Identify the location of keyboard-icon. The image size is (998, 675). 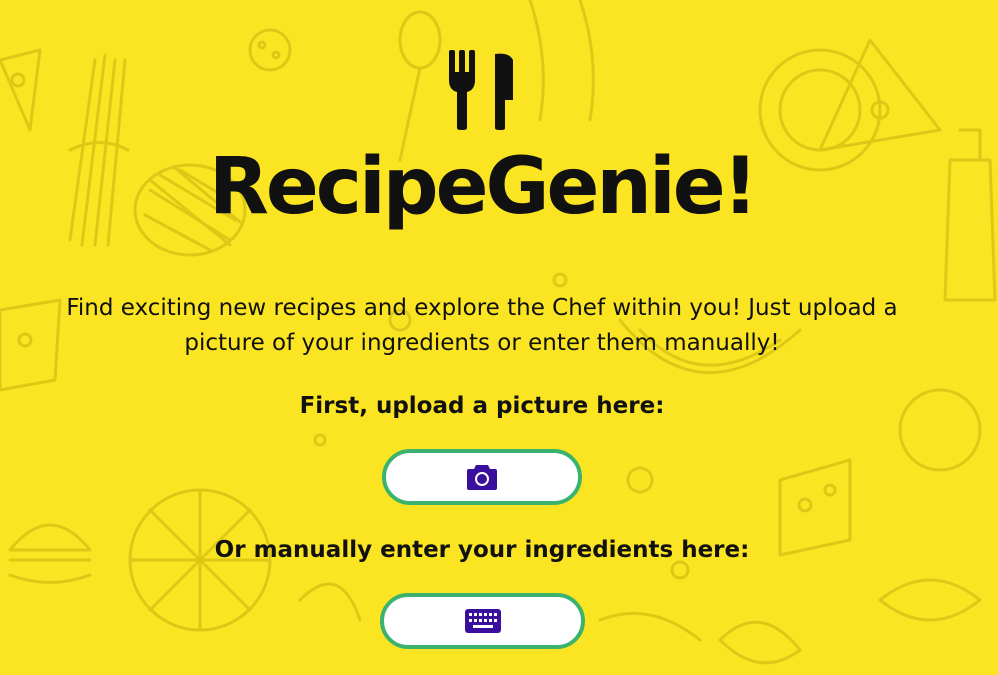
(482, 621).